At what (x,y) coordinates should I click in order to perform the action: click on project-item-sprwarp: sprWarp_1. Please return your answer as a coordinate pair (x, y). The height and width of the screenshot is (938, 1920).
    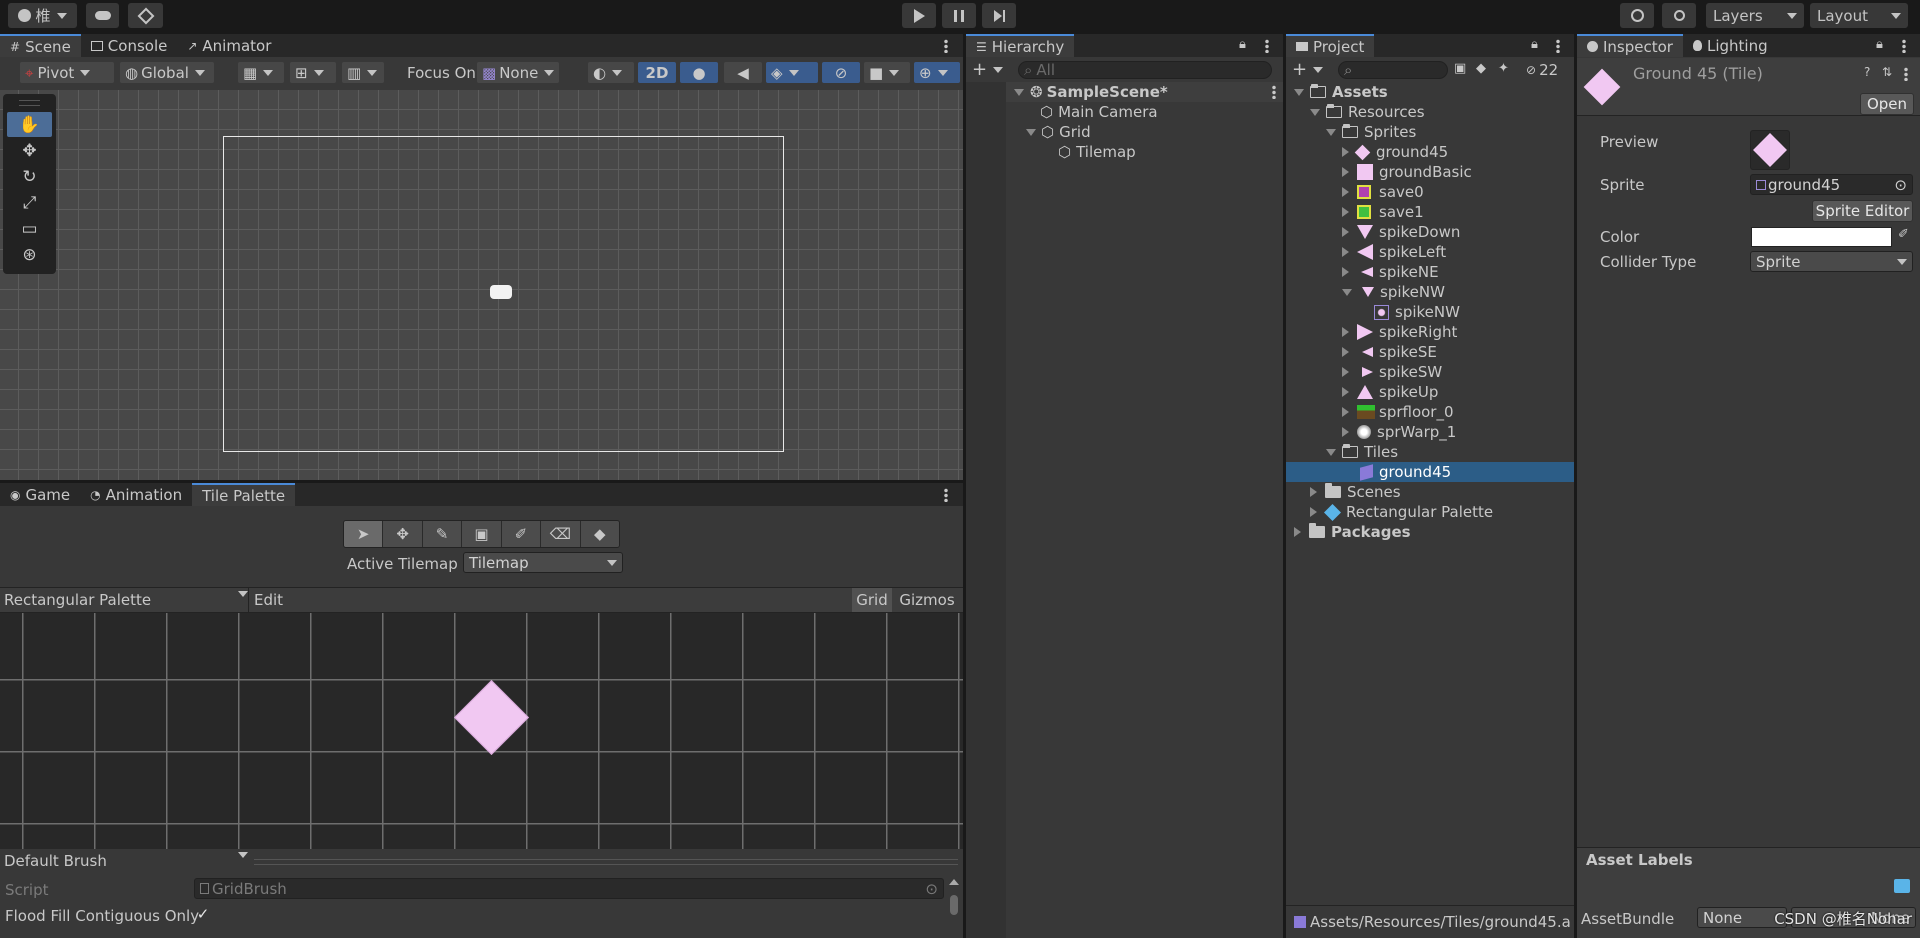
    Looking at the image, I should click on (1399, 432).